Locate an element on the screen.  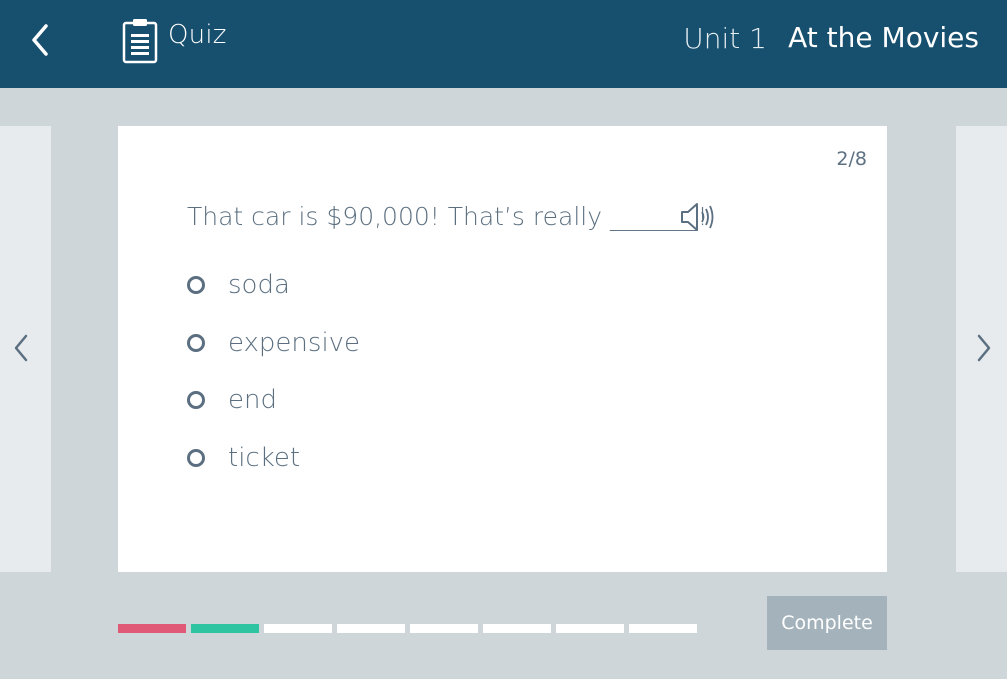
previous-question-button is located at coordinates (21, 348).